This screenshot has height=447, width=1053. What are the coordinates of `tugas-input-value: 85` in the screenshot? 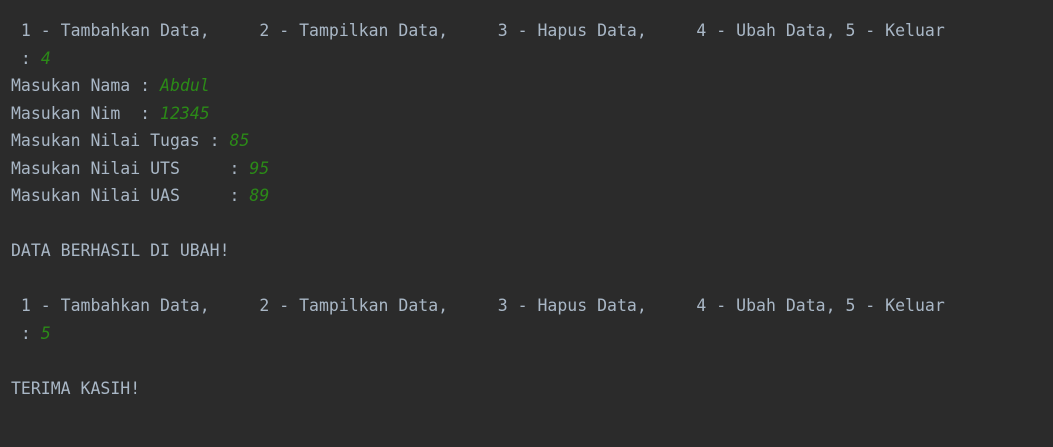 It's located at (239, 140).